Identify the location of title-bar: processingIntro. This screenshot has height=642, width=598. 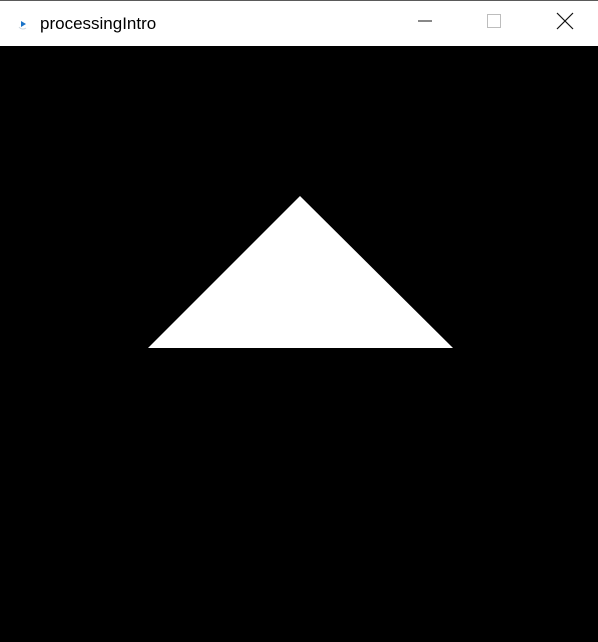
(299, 23).